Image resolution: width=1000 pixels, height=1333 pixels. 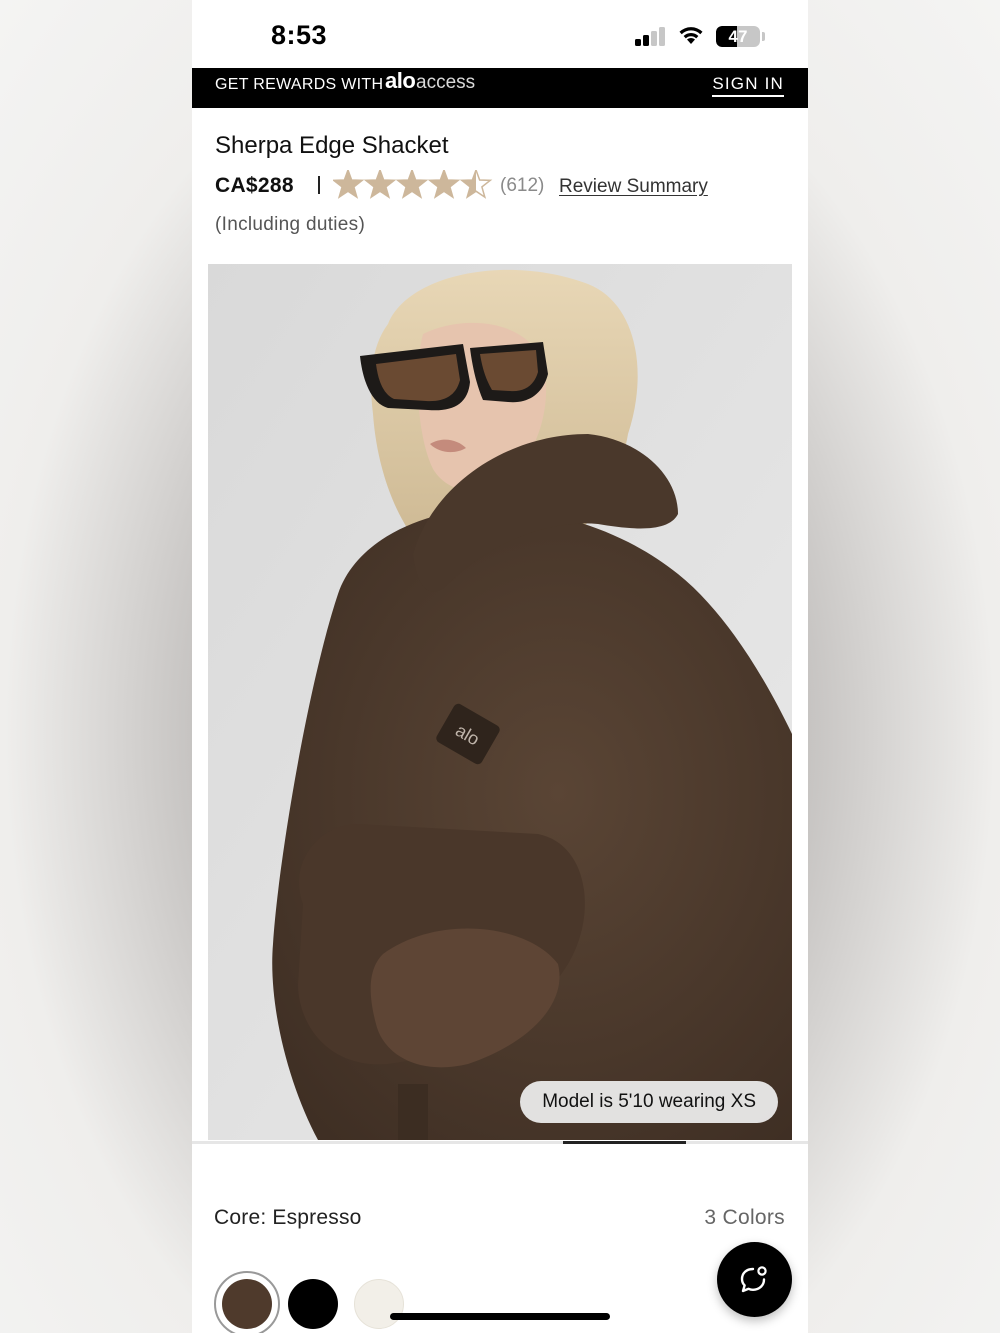 What do you see at coordinates (522, 185) in the screenshot?
I see `review-count: (612)` at bounding box center [522, 185].